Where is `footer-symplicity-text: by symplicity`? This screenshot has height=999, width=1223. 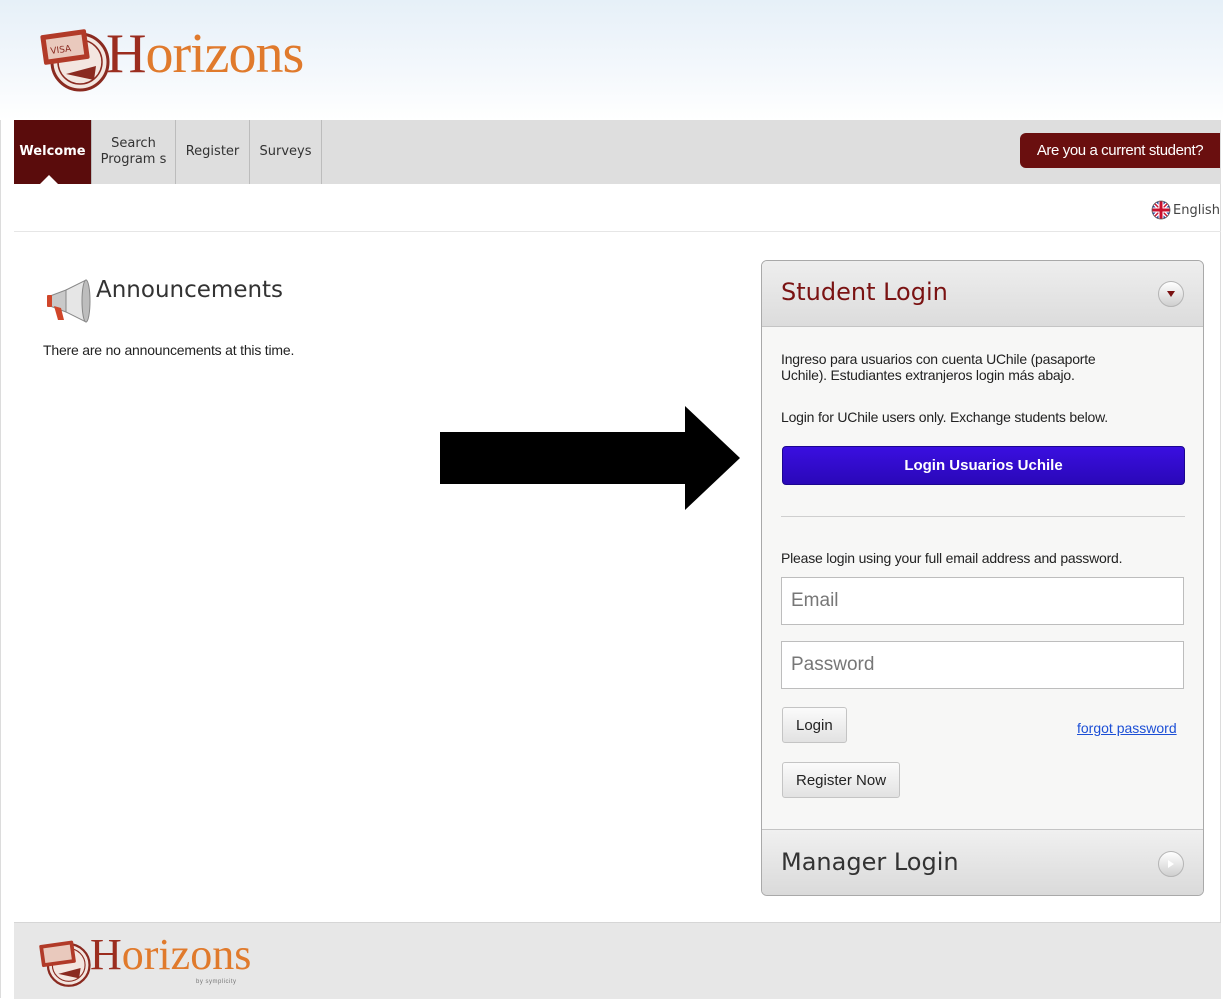
footer-symplicity-text: by symplicity is located at coordinates (216, 982).